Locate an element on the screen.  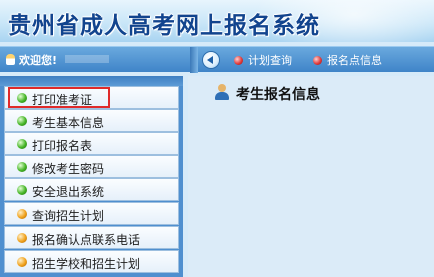
person-icon-body is located at coordinates (222, 96).